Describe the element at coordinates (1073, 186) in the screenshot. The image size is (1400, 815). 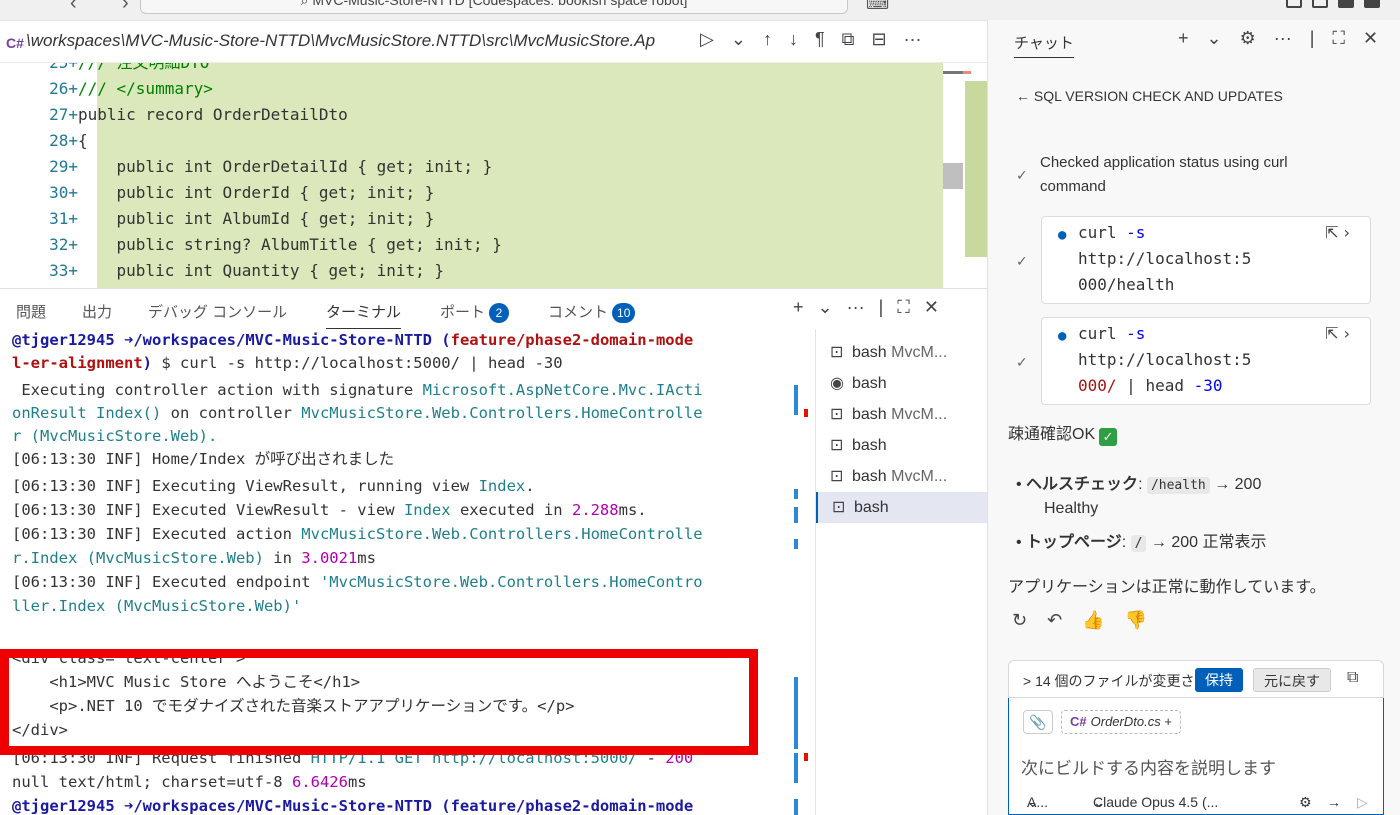
I see `step-text: command` at that location.